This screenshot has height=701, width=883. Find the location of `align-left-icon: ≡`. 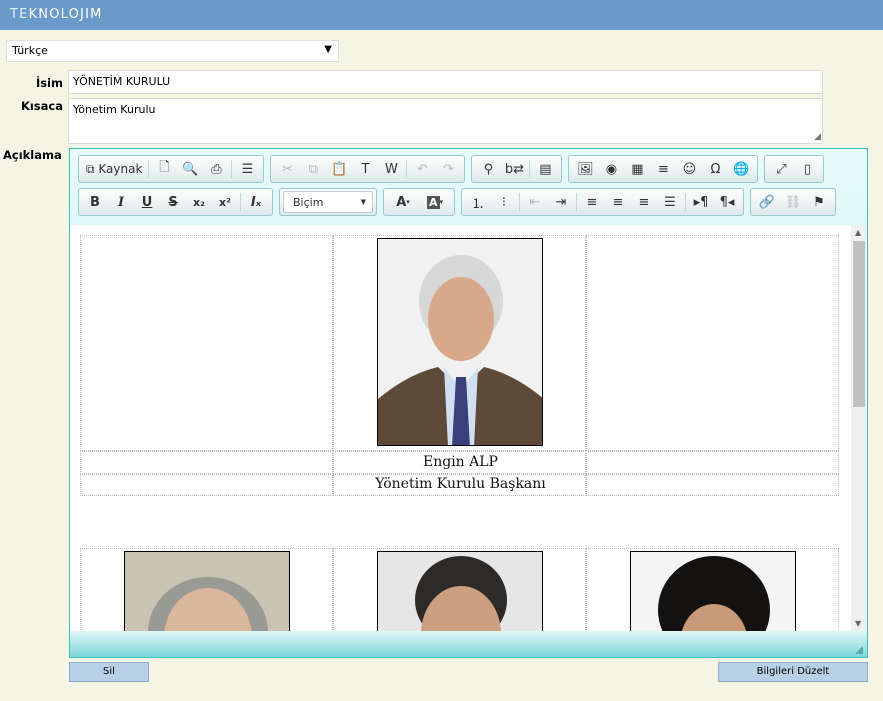

align-left-icon: ≡ is located at coordinates (592, 202).